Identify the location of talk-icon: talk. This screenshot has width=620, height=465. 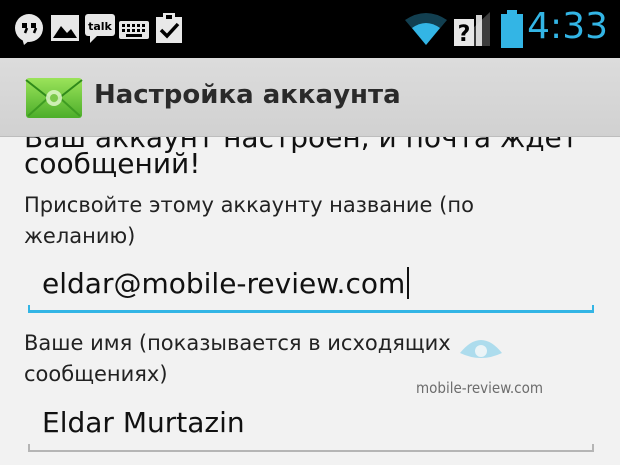
(100, 28).